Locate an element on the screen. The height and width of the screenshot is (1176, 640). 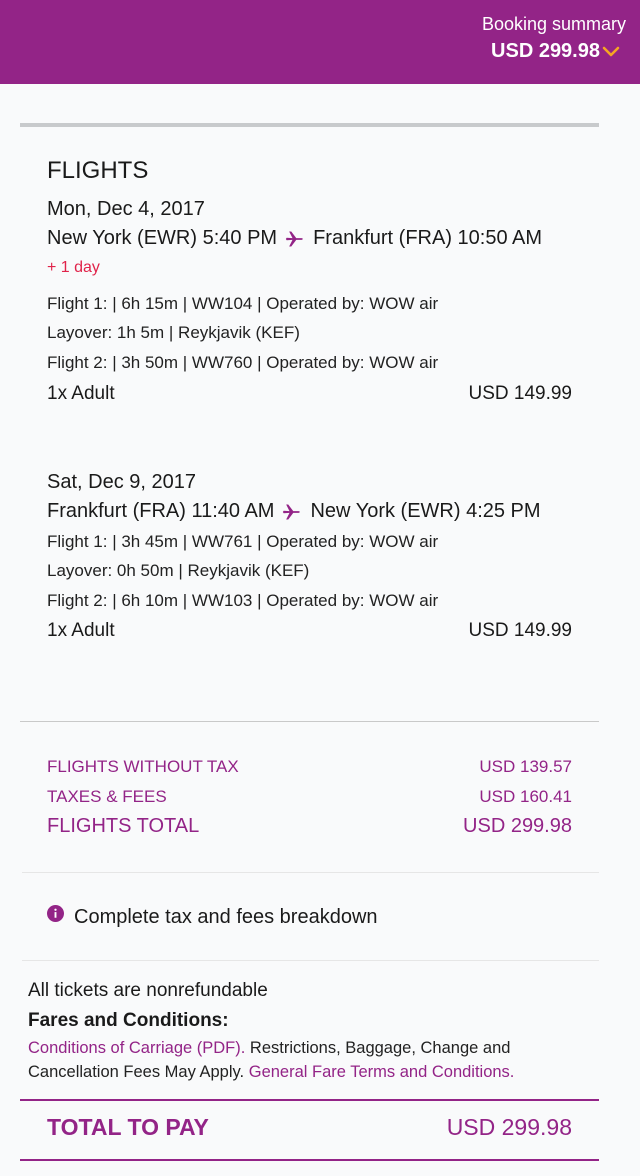
booking-summary-label: Booking summary is located at coordinates (553, 24).